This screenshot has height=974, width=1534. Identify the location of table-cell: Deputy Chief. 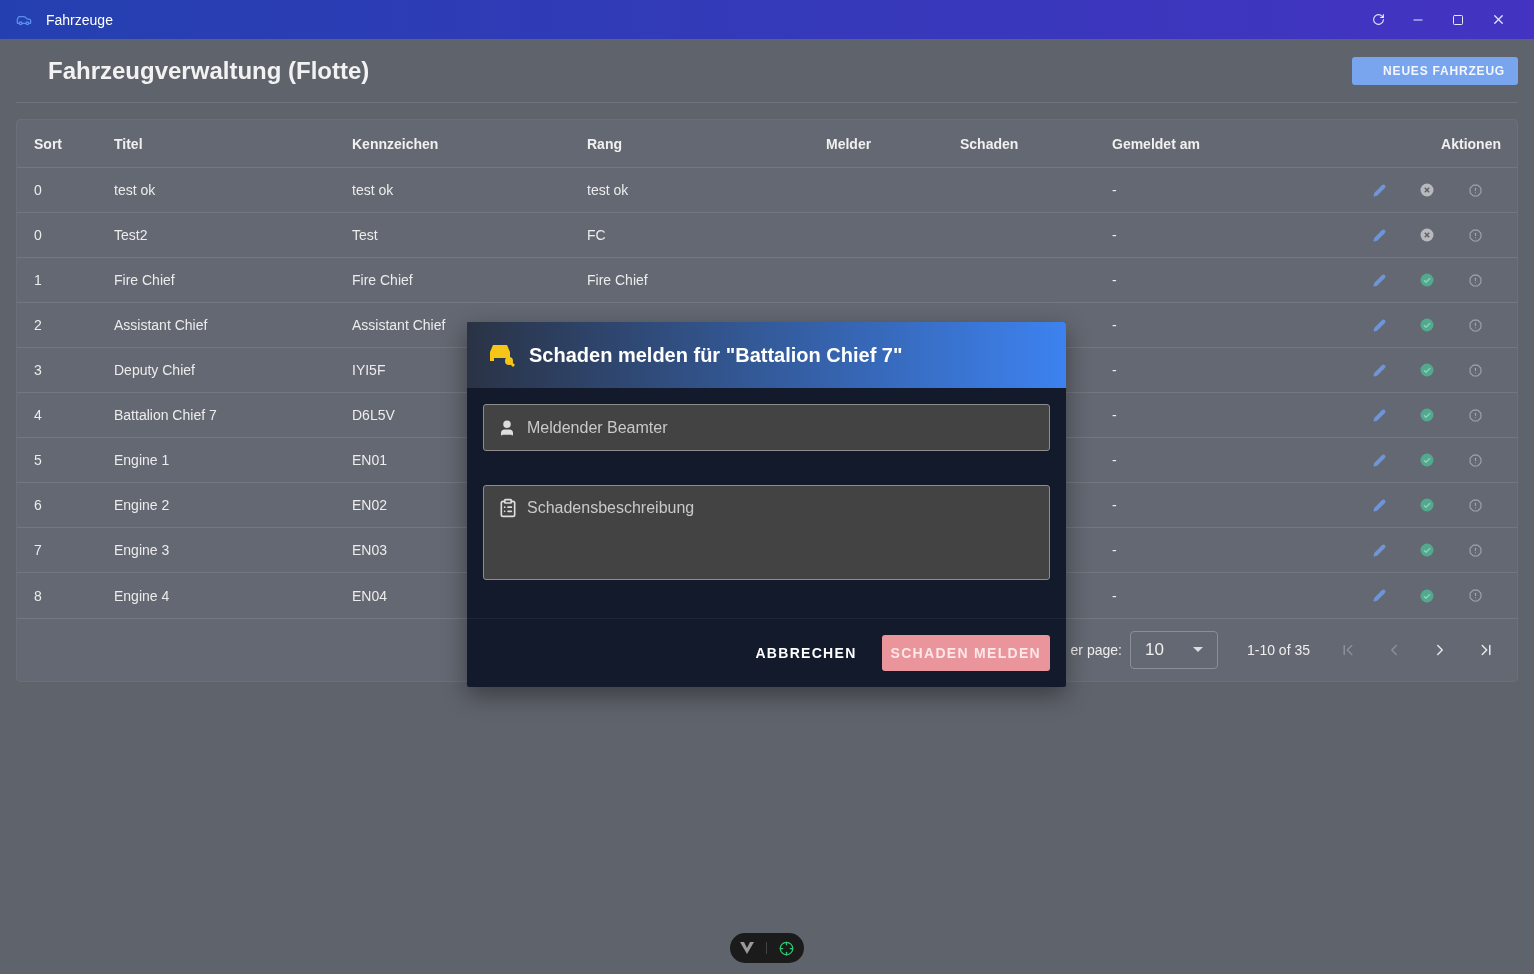
(154, 370).